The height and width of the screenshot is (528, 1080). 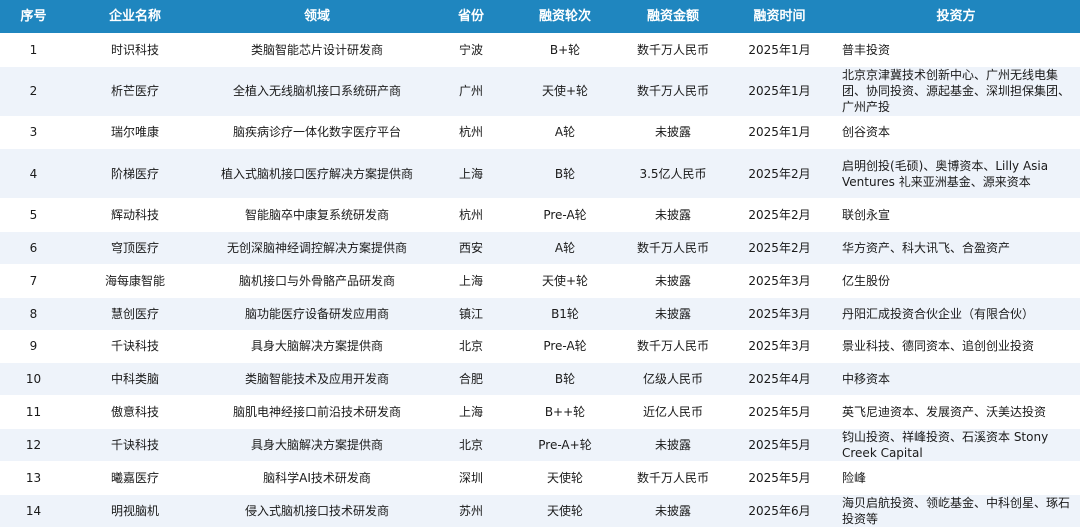 I want to click on cell-round: Pre-A+轮, so click(x=565, y=445).